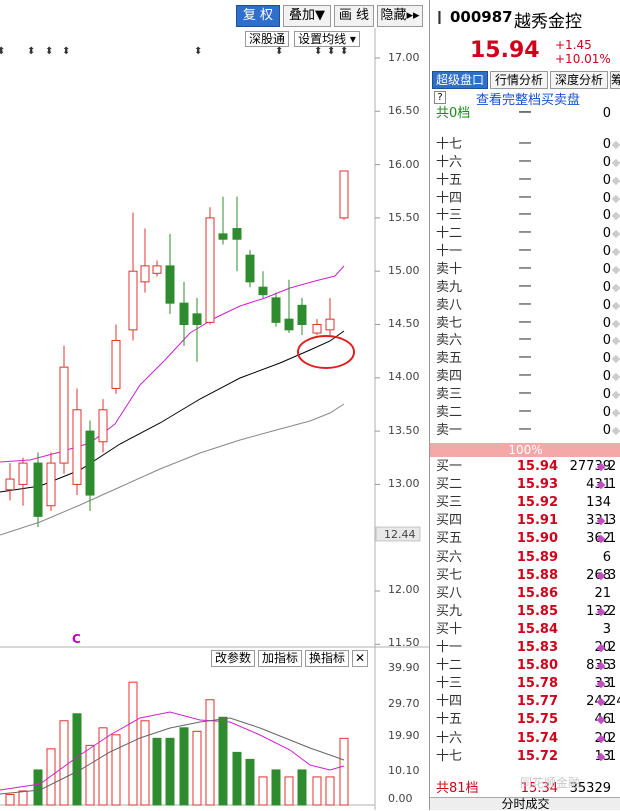  I want to click on watermark: 同花顺金融, so click(550, 783).